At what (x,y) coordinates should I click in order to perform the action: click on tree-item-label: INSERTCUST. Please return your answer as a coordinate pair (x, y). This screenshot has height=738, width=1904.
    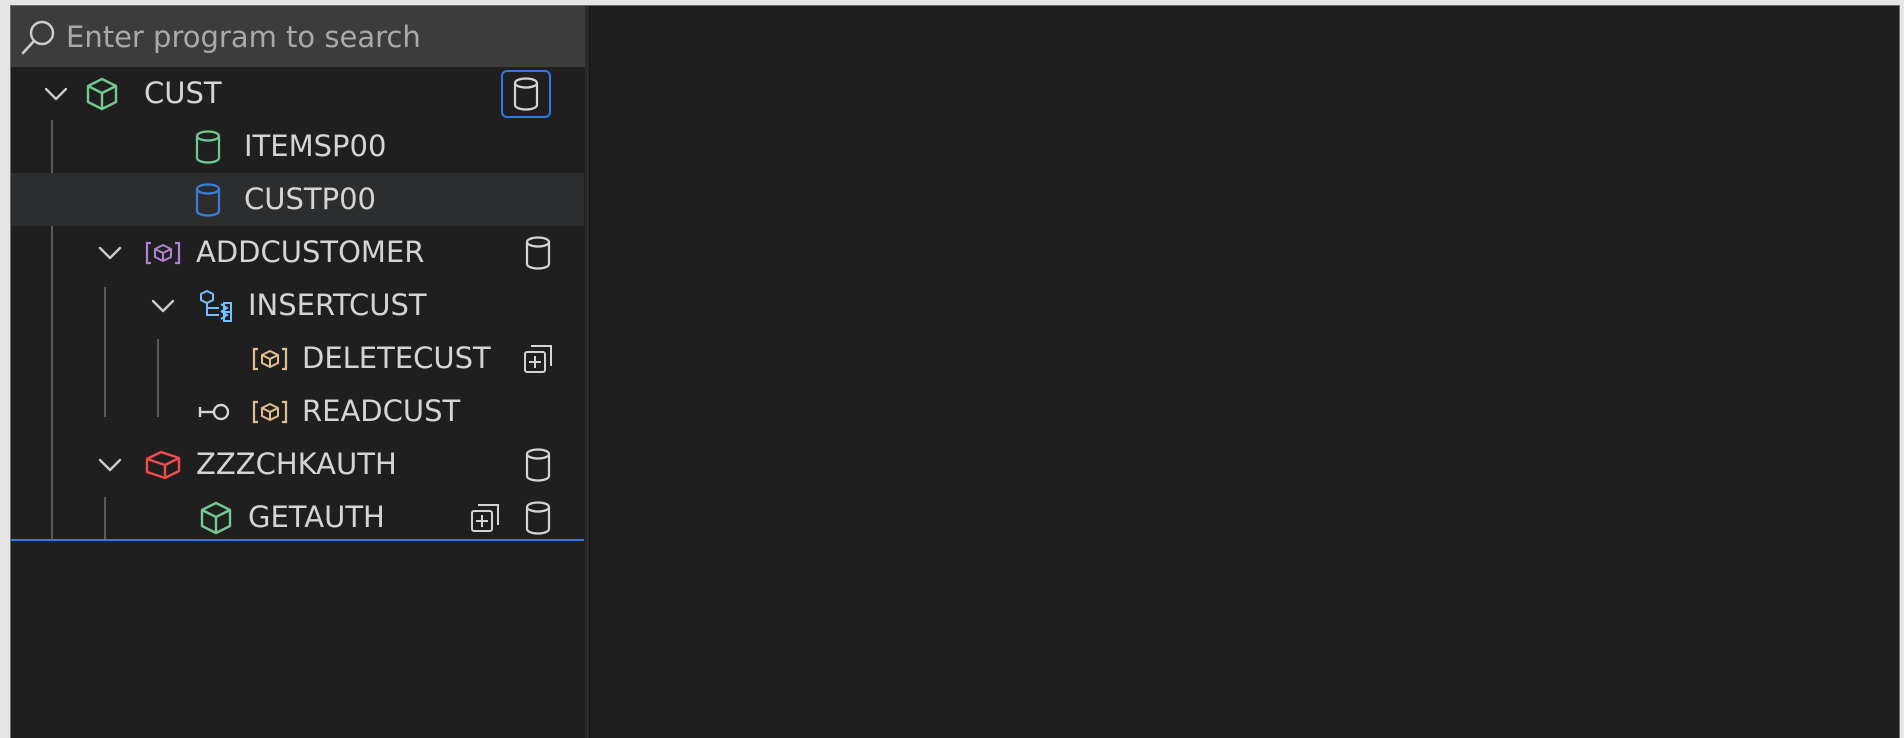
    Looking at the image, I should click on (337, 305).